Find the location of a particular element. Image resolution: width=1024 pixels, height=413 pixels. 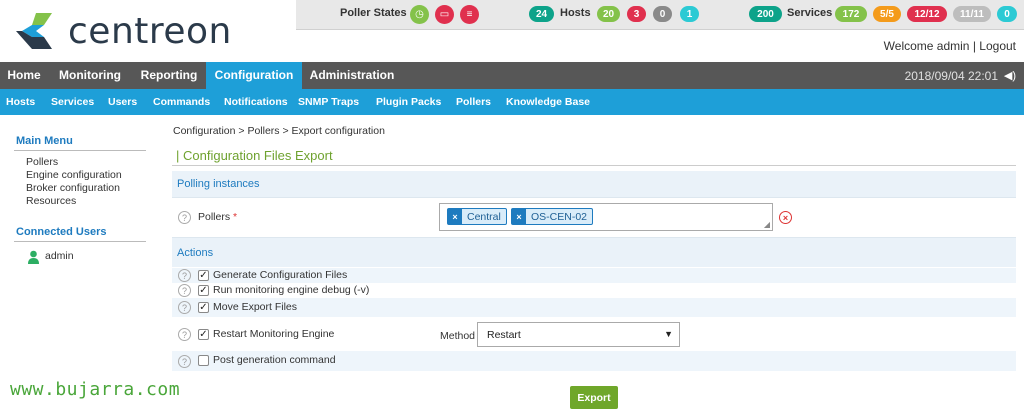

tab-monitoring: Monitoring is located at coordinates (90, 75).